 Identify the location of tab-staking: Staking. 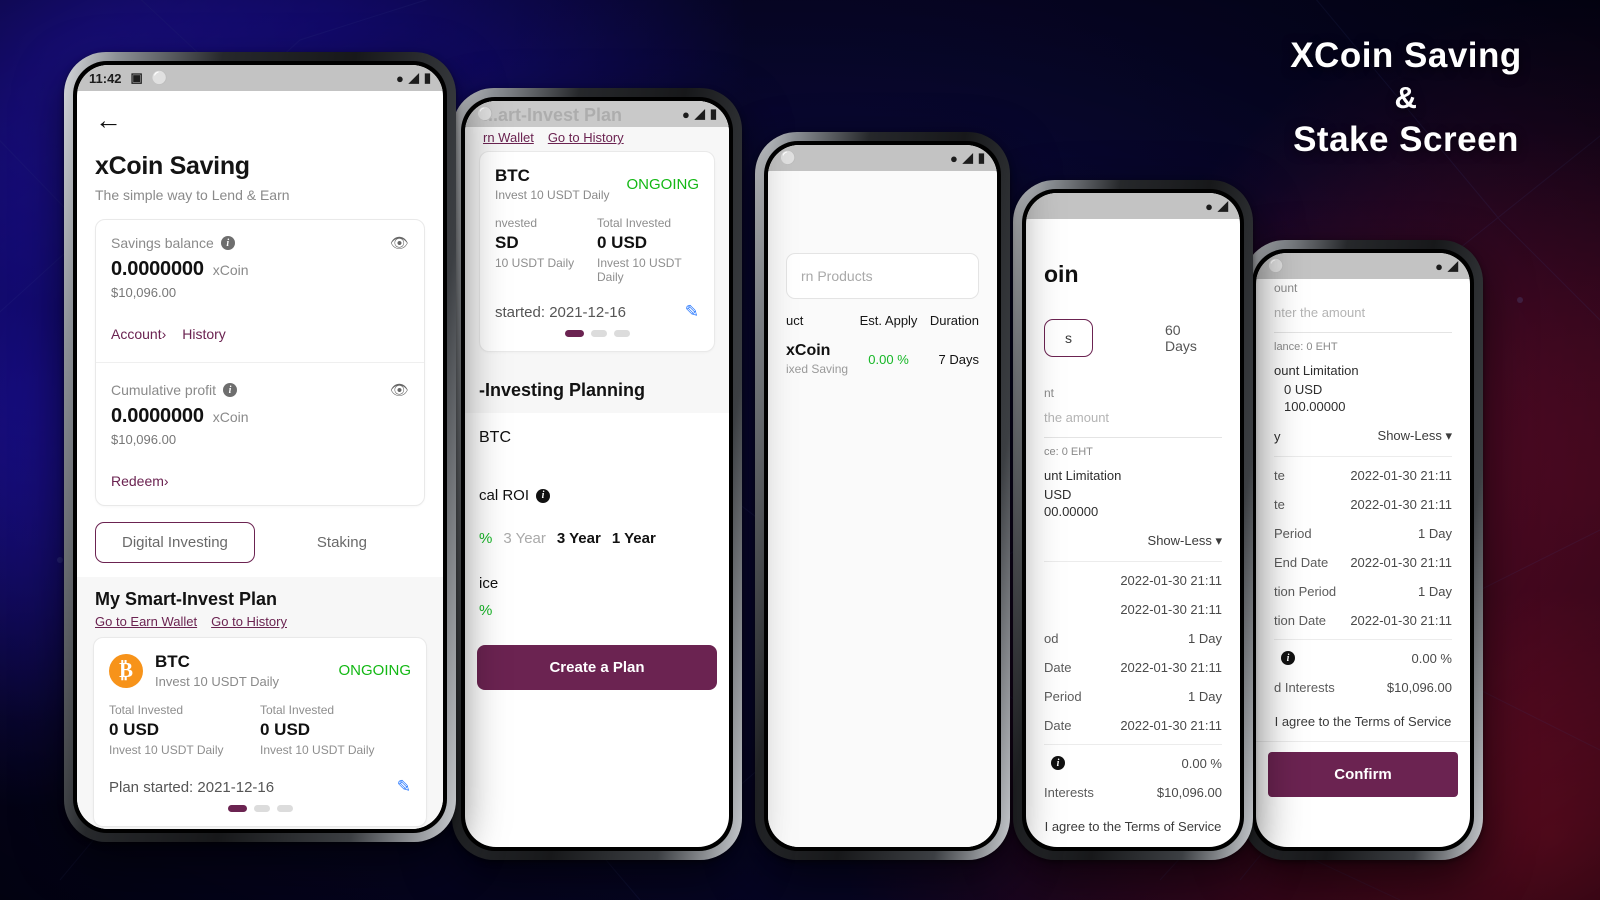
(342, 542).